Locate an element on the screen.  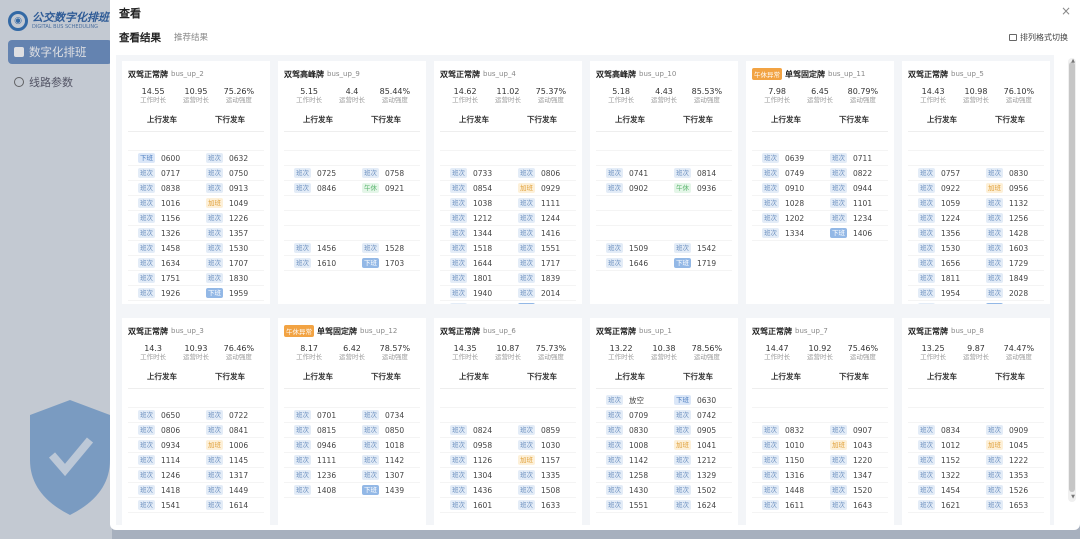
down-trip-cell: 班次 0859 is located at coordinates (542, 430).